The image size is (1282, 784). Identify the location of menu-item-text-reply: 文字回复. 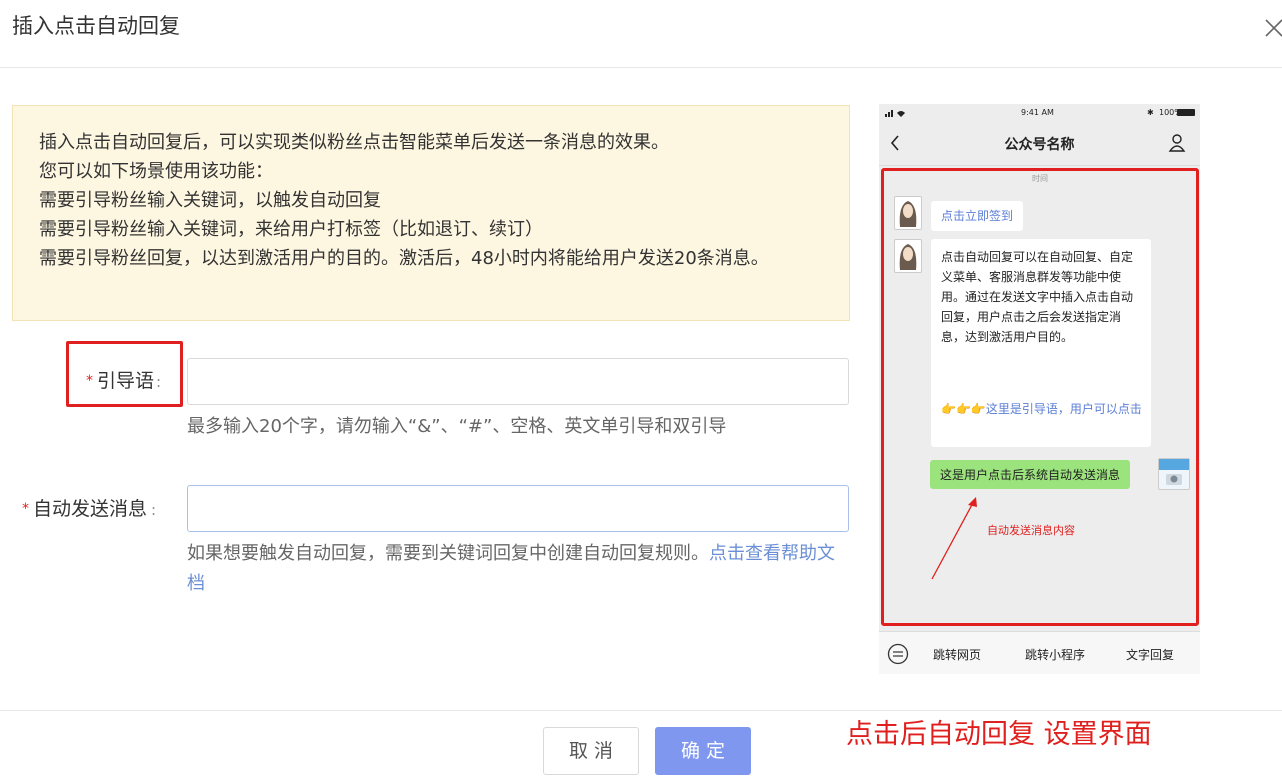
(1150, 654).